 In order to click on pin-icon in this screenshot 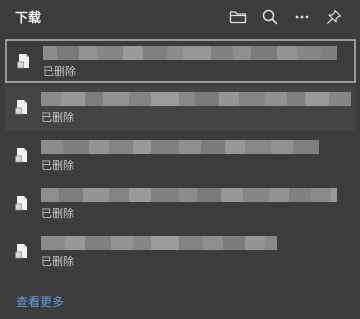, I will do `click(334, 17)`.